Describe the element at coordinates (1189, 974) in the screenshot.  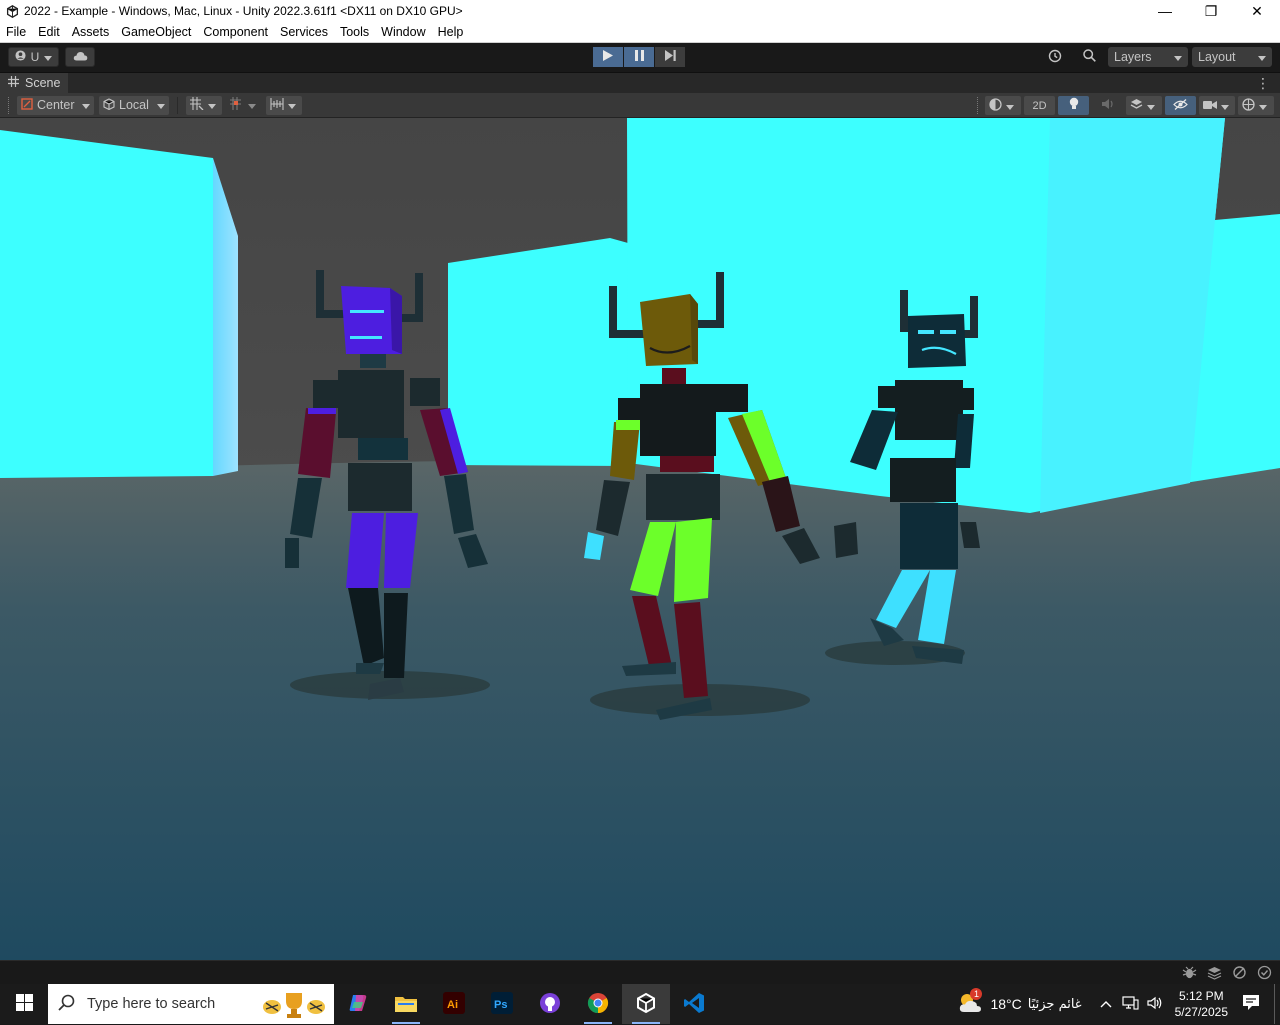
I see `debug-bug-icon` at that location.